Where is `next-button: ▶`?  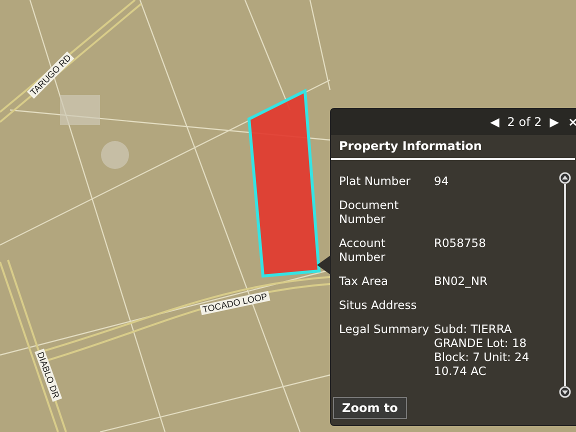 next-button: ▶ is located at coordinates (554, 122).